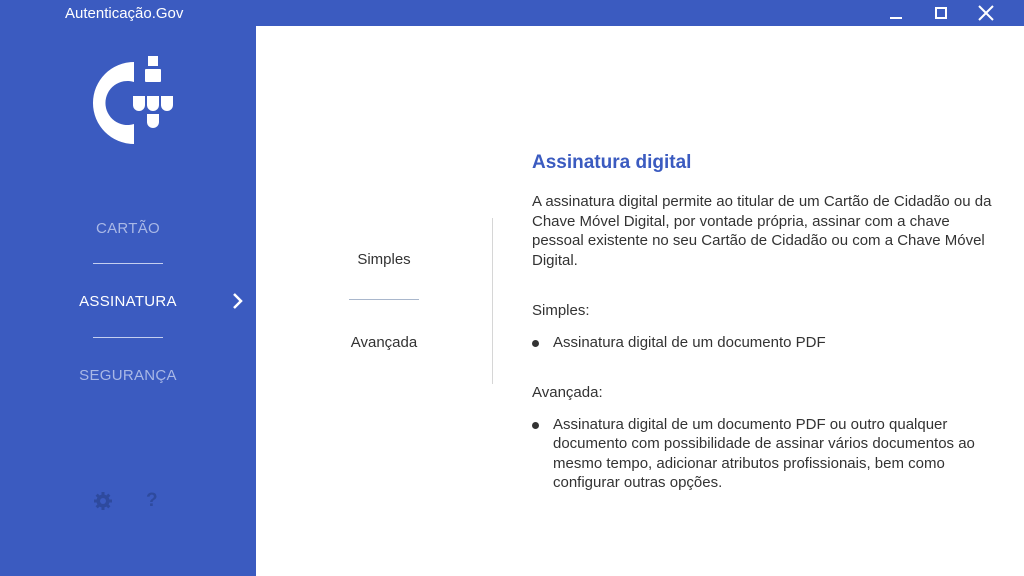 Image resolution: width=1024 pixels, height=576 pixels. Describe the element at coordinates (896, 18) in the screenshot. I see `minimize-icon` at that location.